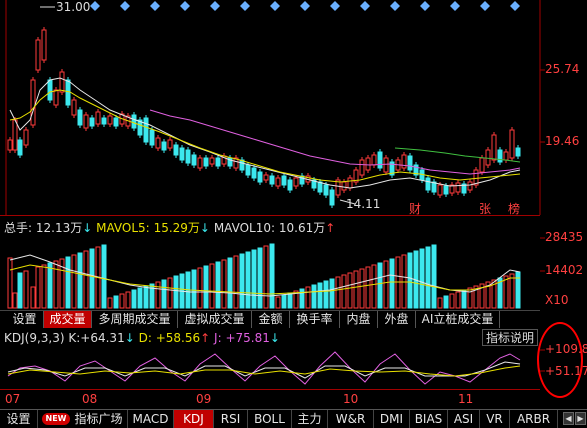  I want to click on bottom-tab-wr: W&R, so click(351, 419).